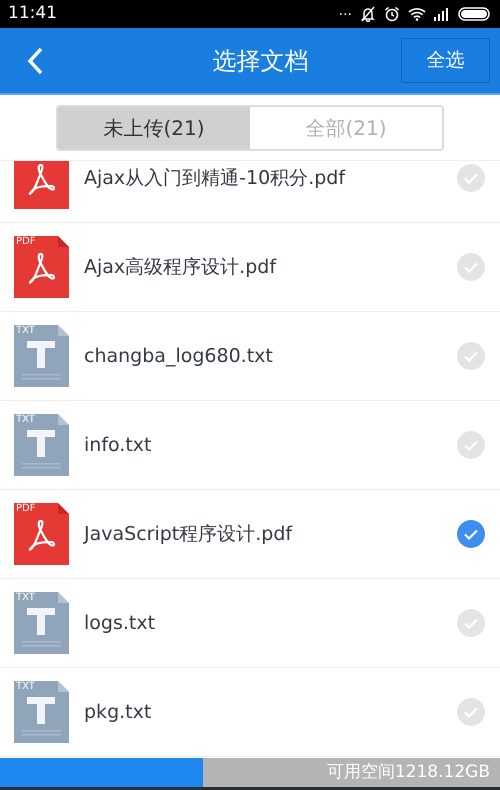 Image resolution: width=500 pixels, height=790 pixels. I want to click on wifi-icon, so click(417, 14).